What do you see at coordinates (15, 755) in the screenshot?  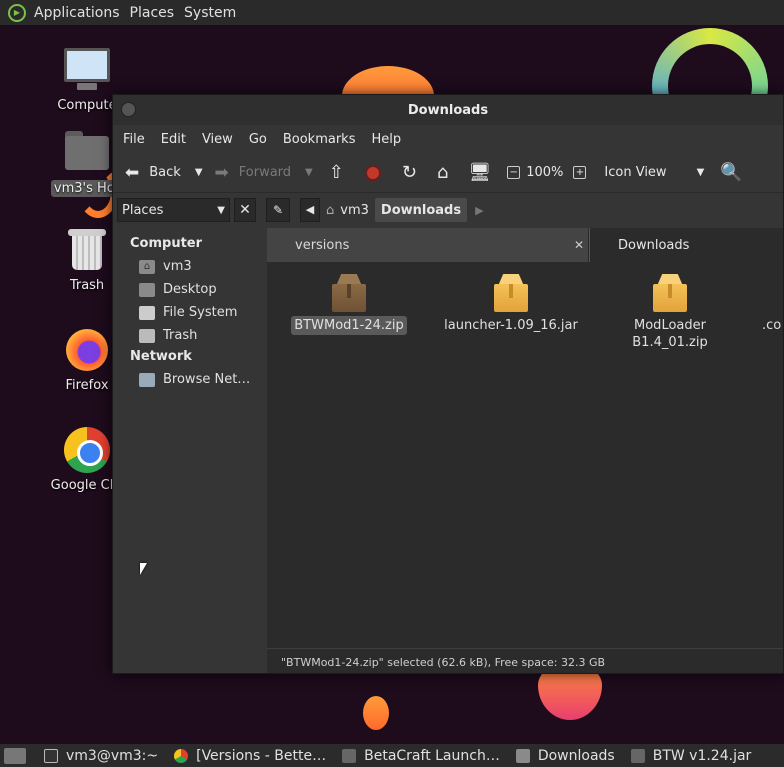 I see `show-desktop-icon` at bounding box center [15, 755].